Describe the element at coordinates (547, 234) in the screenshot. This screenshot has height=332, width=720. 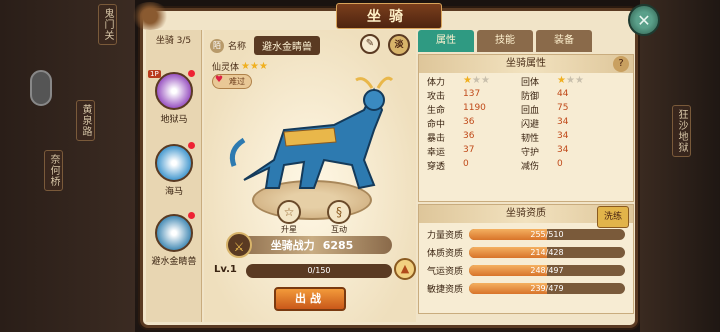
I see `quality-value: 255/510` at that location.